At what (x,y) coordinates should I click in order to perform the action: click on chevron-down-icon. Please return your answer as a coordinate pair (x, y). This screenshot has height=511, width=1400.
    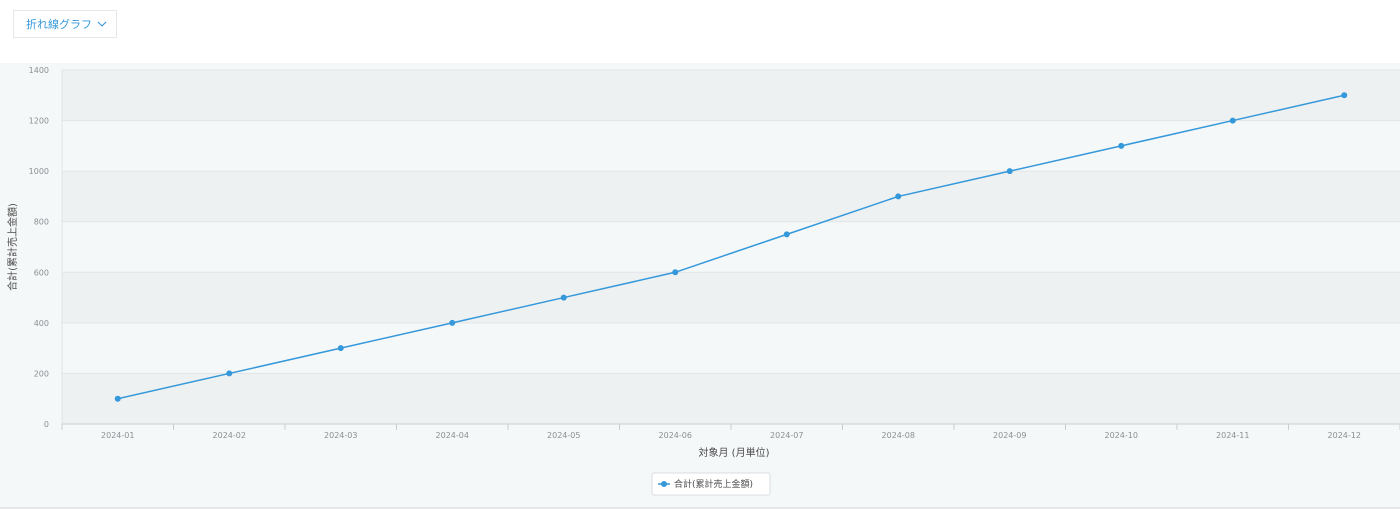
    Looking at the image, I should click on (102, 24).